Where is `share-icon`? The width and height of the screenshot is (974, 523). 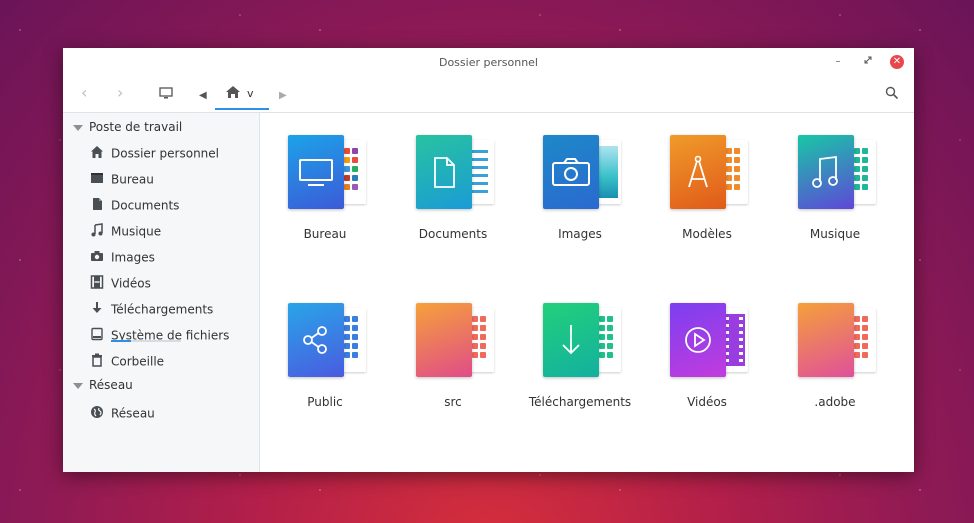 share-icon is located at coordinates (315, 340).